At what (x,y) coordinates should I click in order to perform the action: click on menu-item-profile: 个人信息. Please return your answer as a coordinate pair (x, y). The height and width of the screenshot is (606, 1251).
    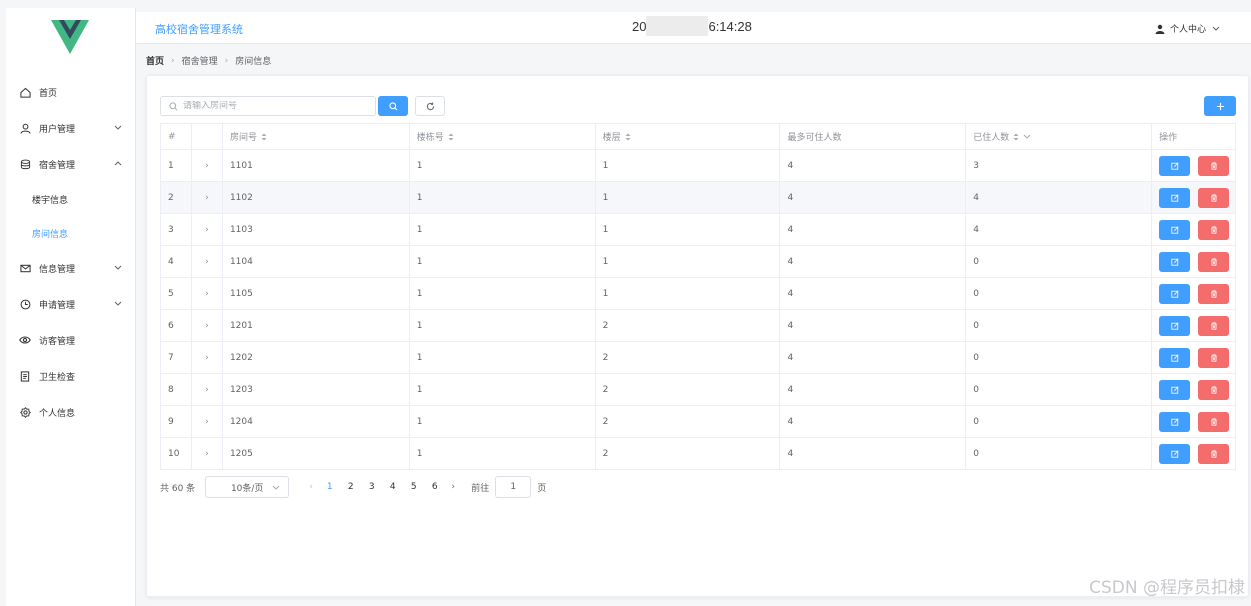
    Looking at the image, I should click on (71, 412).